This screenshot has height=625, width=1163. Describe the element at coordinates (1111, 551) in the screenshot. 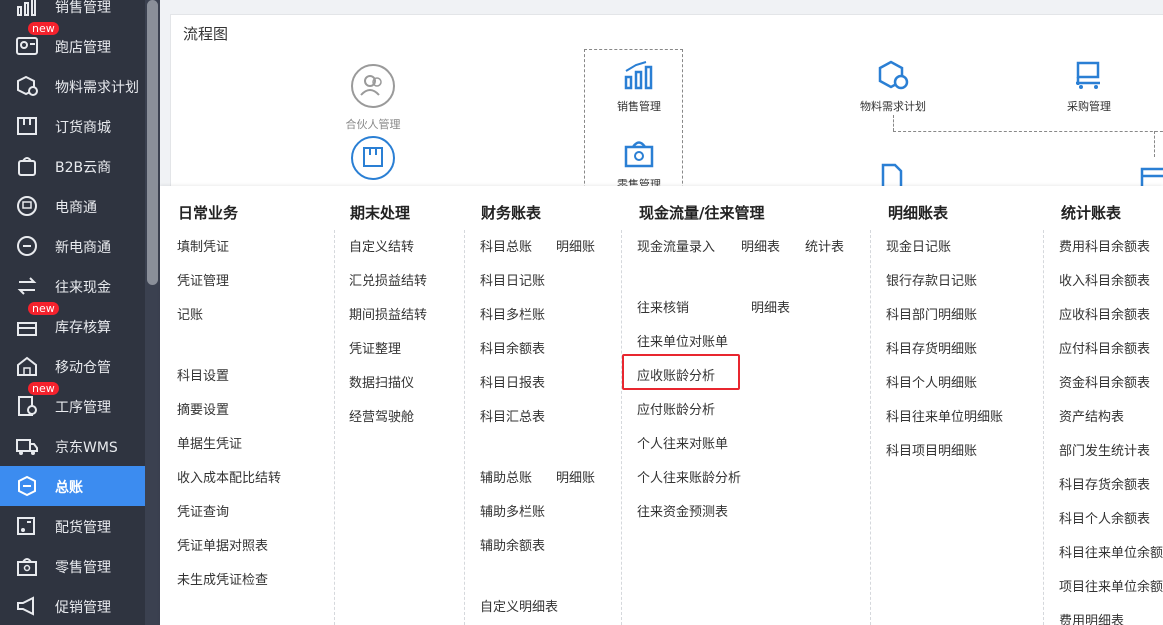

I see `menu-item-unit-balance: 科目往来单位余额` at that location.